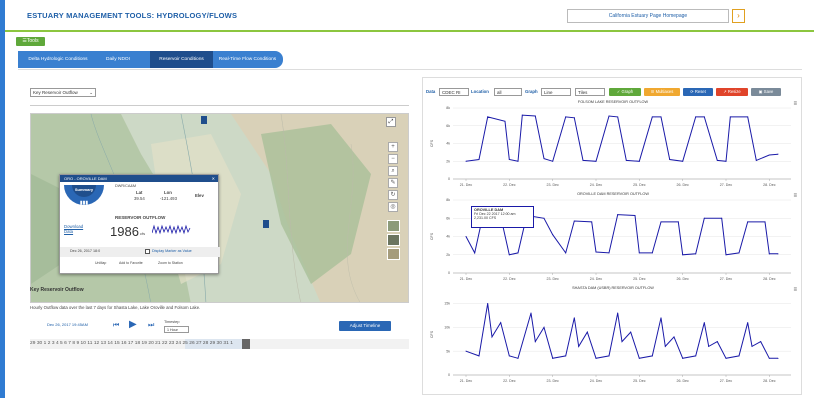 The height and width of the screenshot is (398, 814). What do you see at coordinates (548, 92) in the screenshot?
I see `graph-dropdown-value: Line` at bounding box center [548, 92].